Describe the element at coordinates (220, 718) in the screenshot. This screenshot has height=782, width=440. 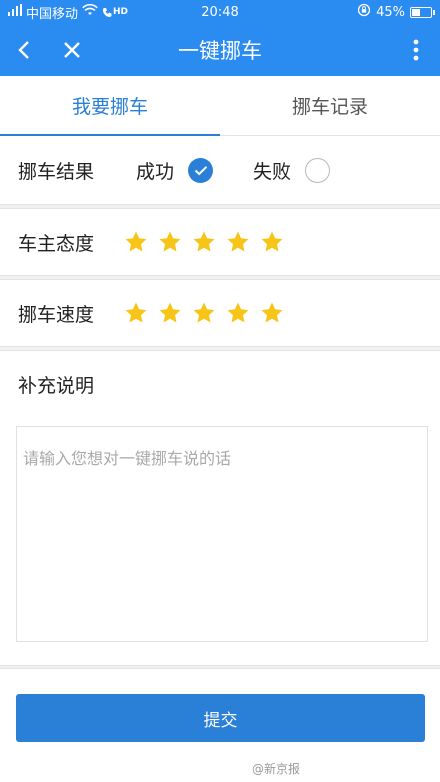
I see `submit-button: 提交` at that location.